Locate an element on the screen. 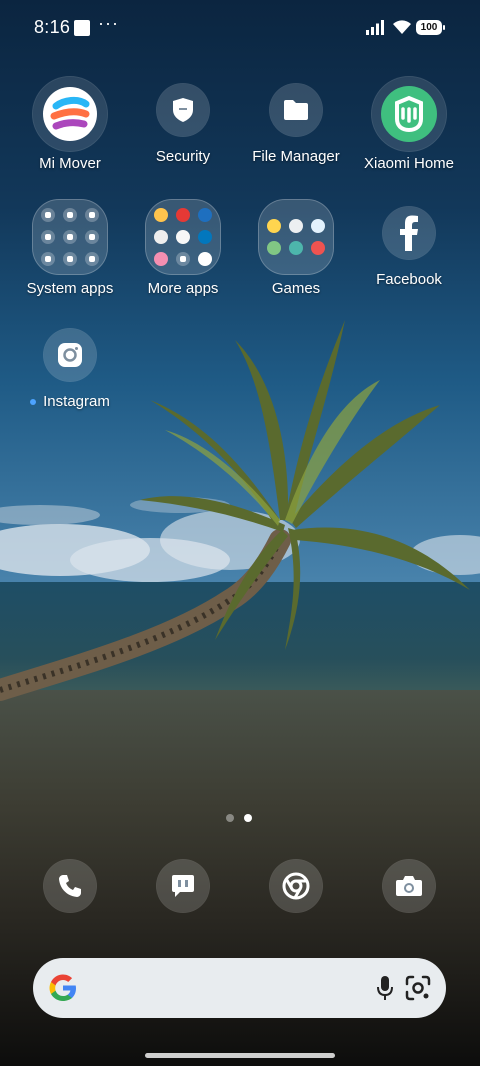  xiaomi-home-icon is located at coordinates (409, 114).